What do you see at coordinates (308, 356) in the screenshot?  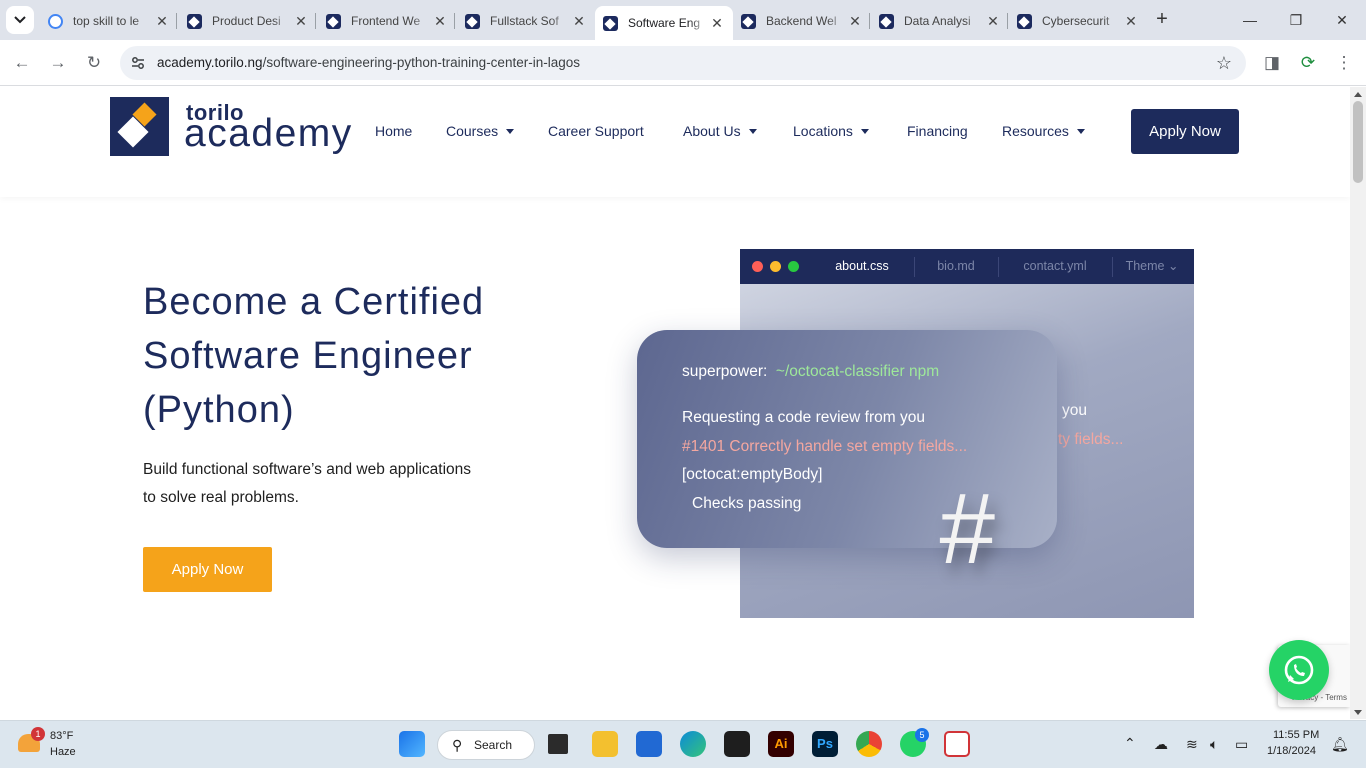 I see `hero-title-line: Software Engineer` at bounding box center [308, 356].